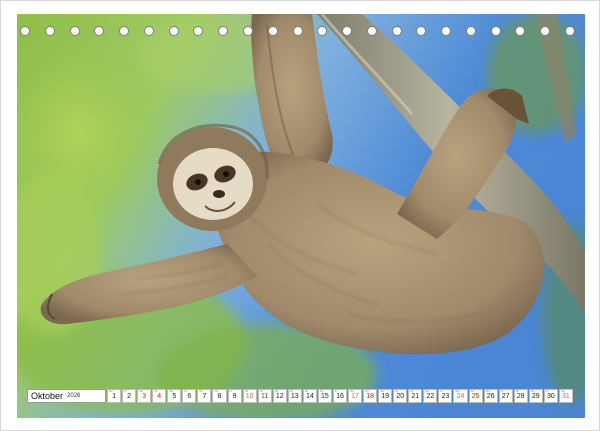 This screenshot has width=600, height=431. I want to click on day-number: 18, so click(370, 396).